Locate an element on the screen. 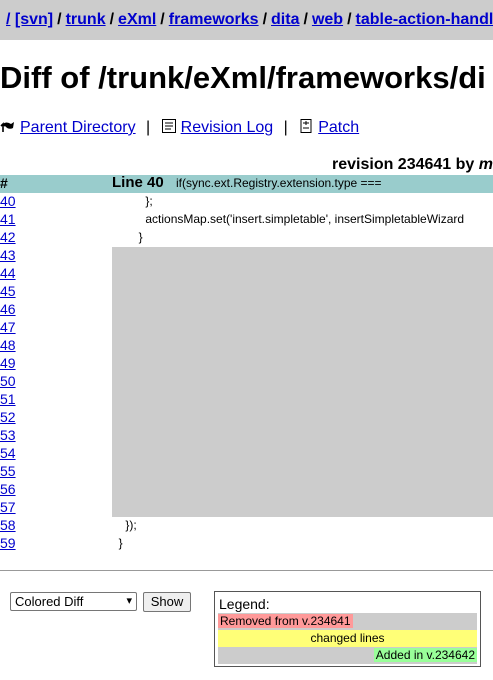 This screenshot has height=680, width=493. line-number-link: 56 is located at coordinates (8, 489).